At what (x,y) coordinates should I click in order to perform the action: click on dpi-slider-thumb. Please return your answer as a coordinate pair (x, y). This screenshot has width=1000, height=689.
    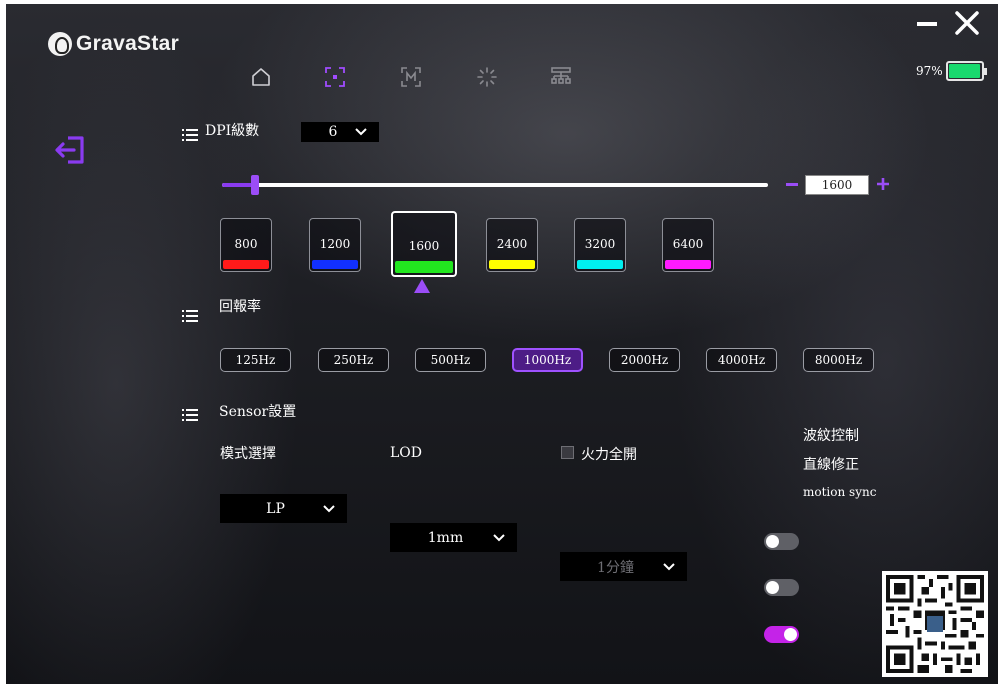
    Looking at the image, I should click on (254, 185).